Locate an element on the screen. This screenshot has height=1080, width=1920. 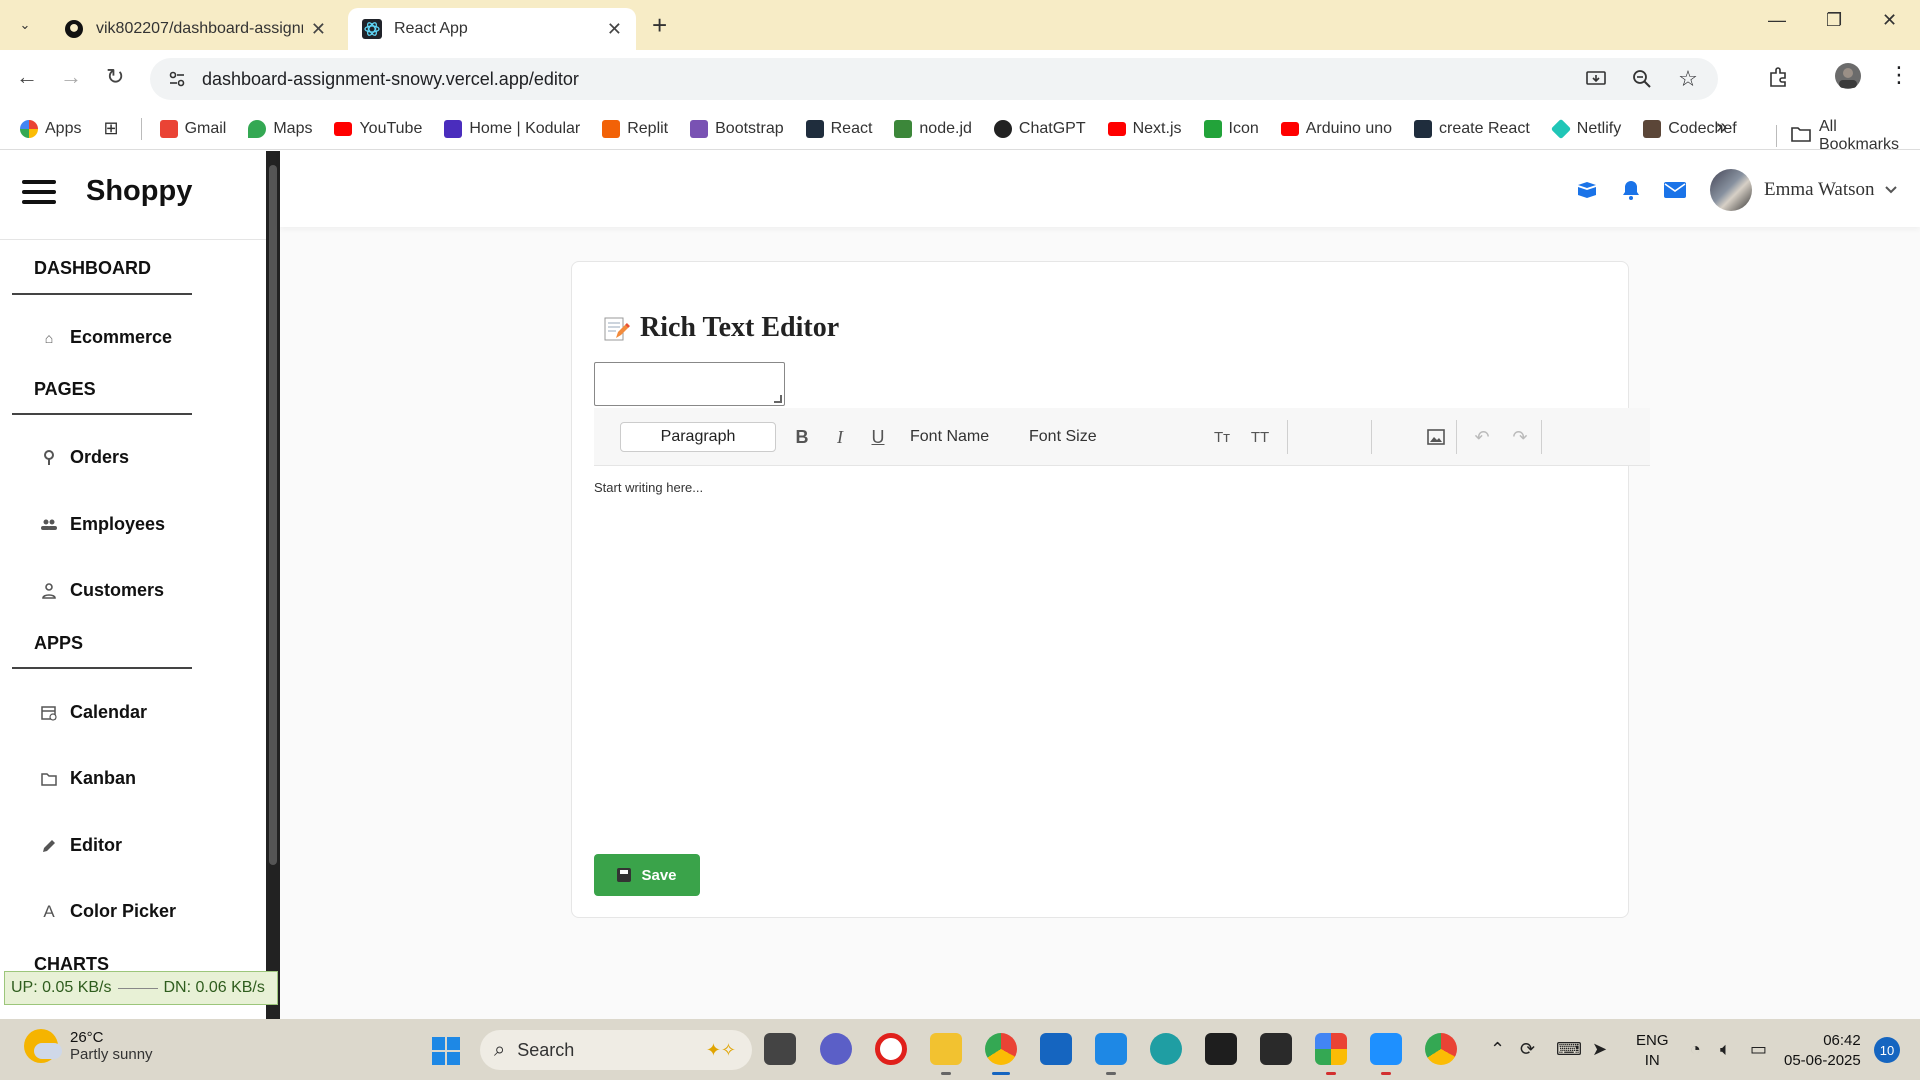
store-icon is located at coordinates (1056, 1049).